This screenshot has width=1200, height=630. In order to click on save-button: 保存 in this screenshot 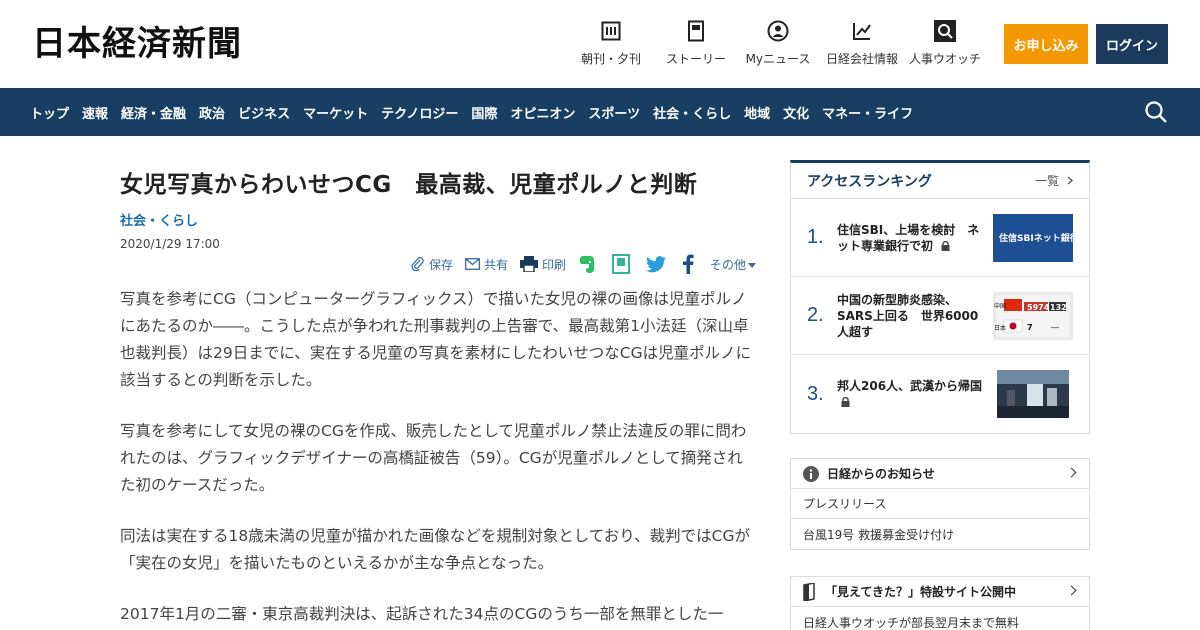, I will do `click(432, 264)`.